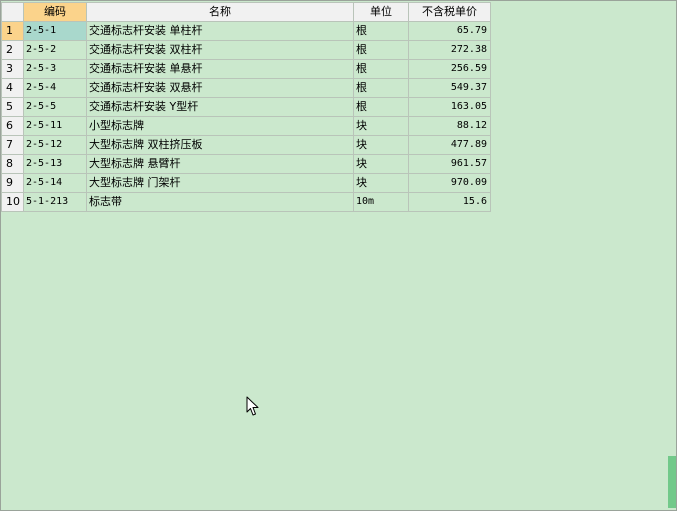  I want to click on row-number: 3, so click(12, 69).